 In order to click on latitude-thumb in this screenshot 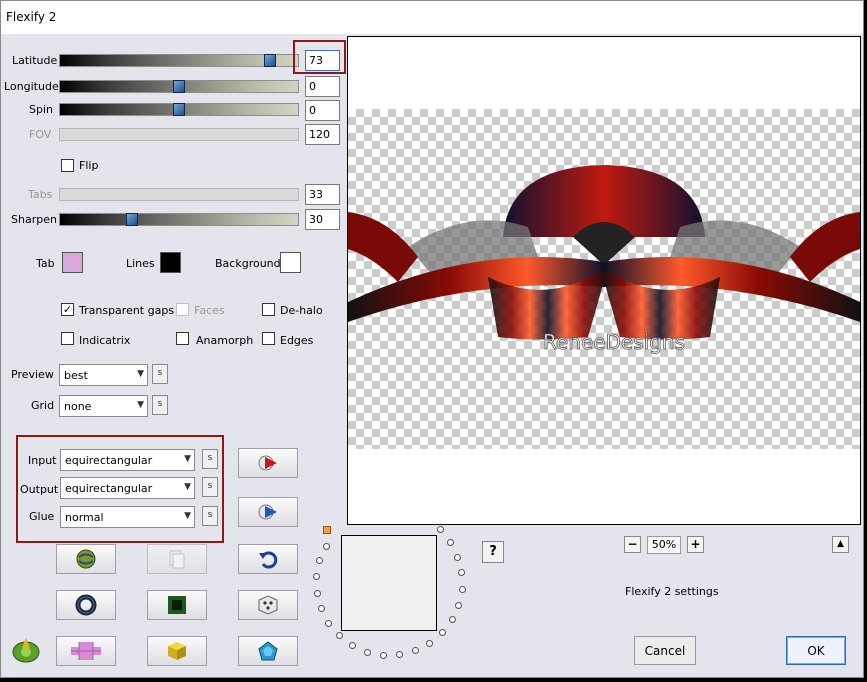, I will do `click(270, 60)`.